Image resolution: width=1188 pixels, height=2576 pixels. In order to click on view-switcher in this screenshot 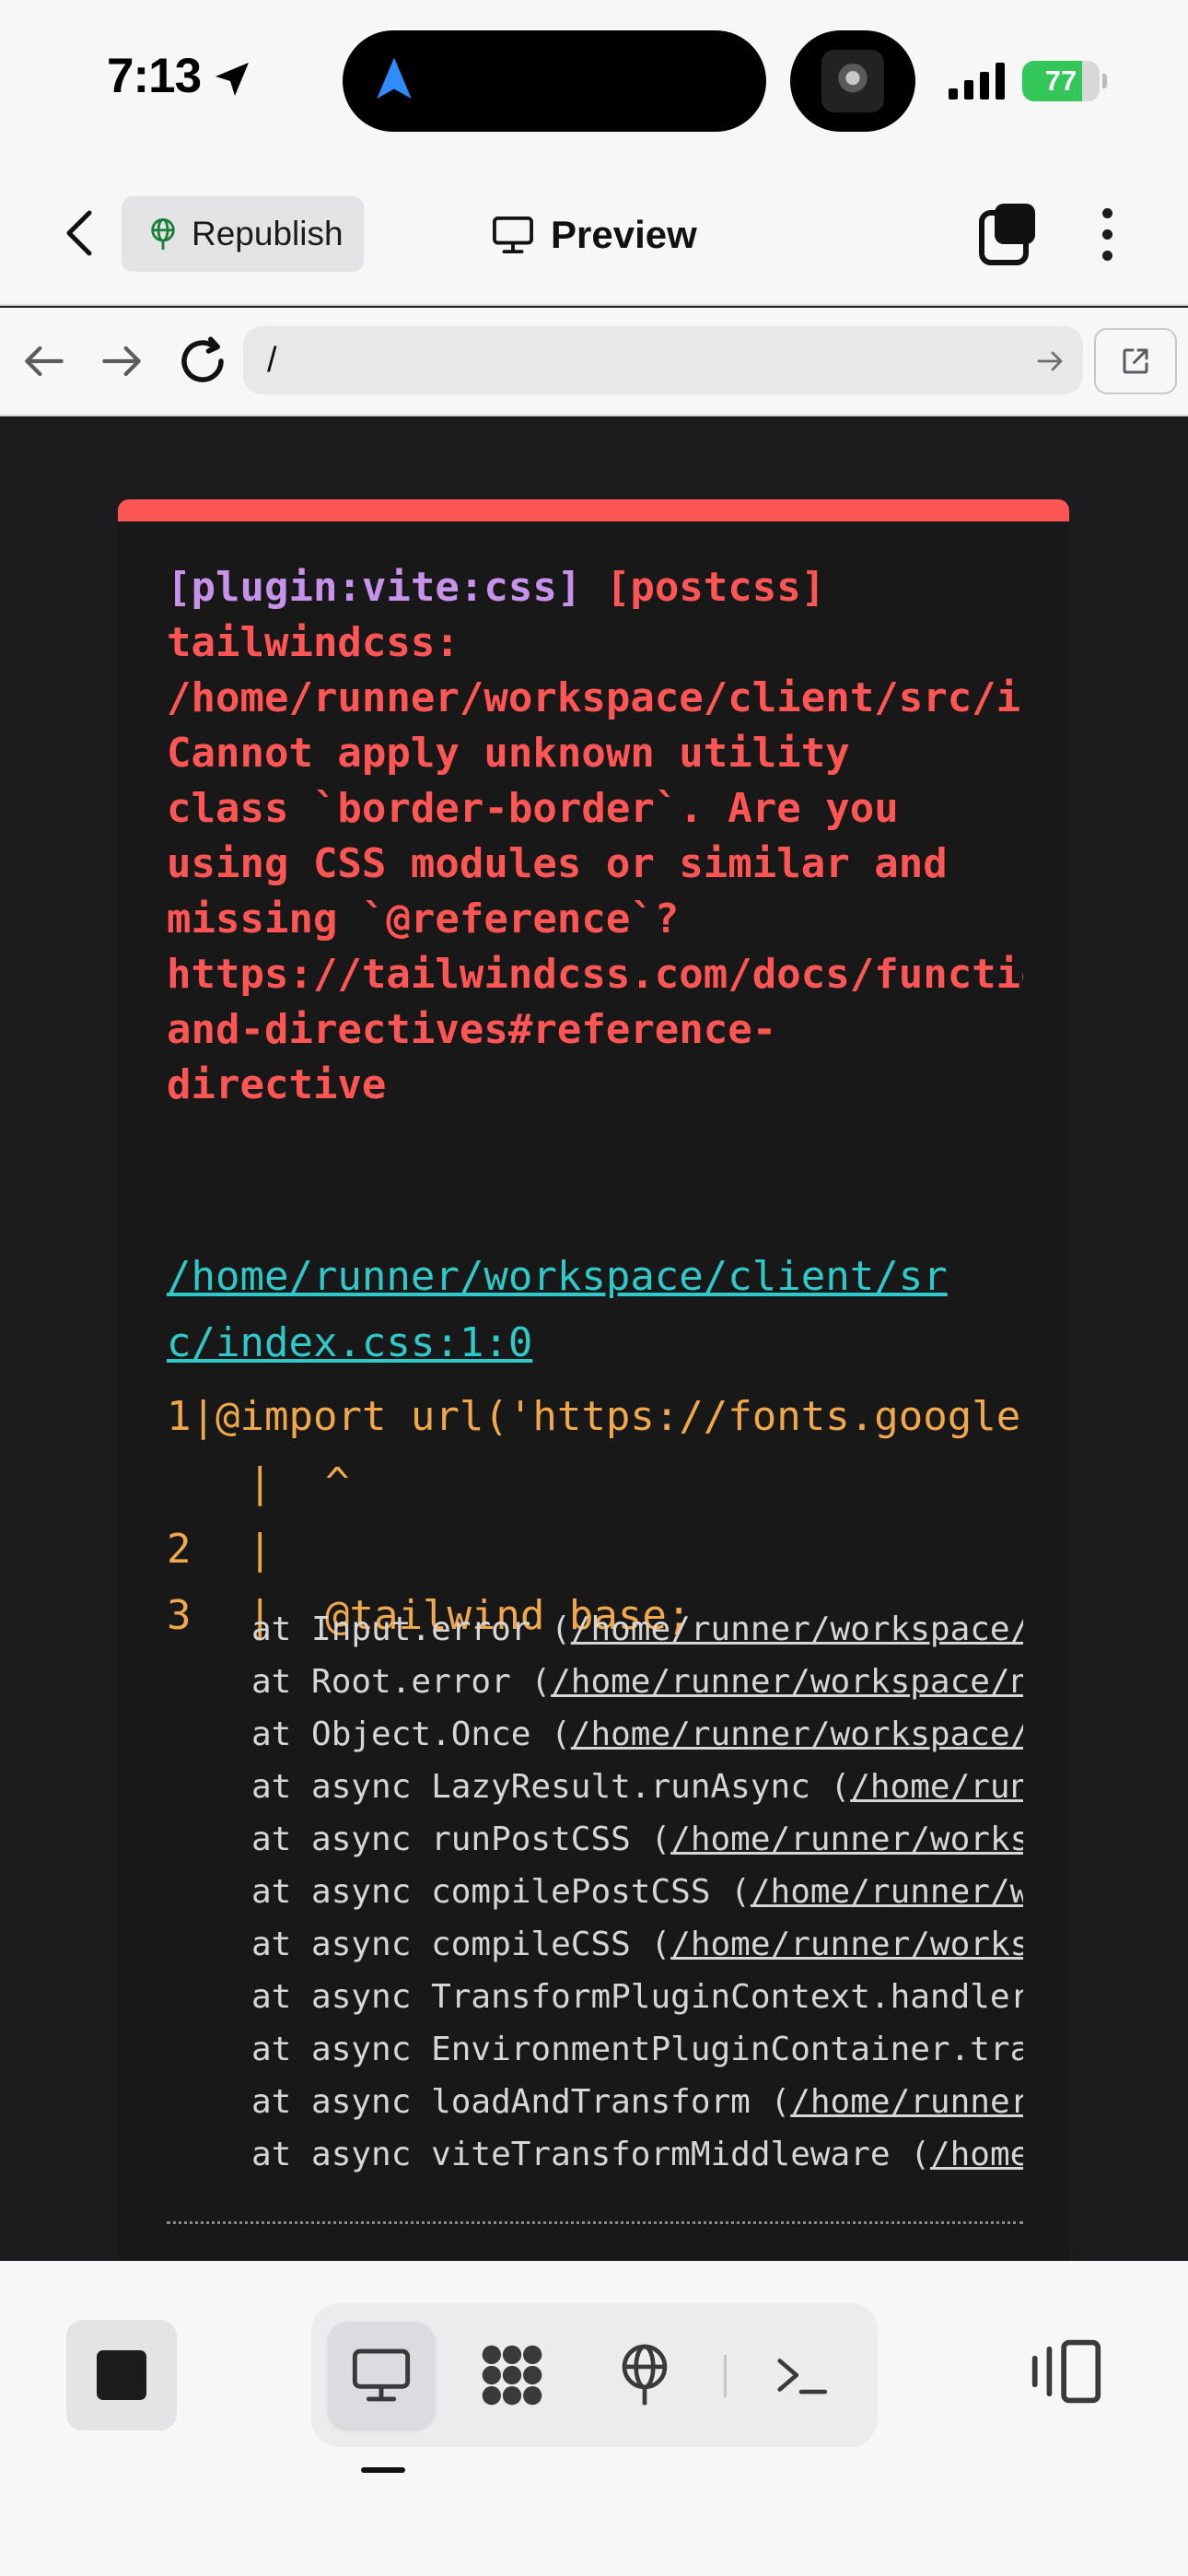, I will do `click(594, 2375)`.